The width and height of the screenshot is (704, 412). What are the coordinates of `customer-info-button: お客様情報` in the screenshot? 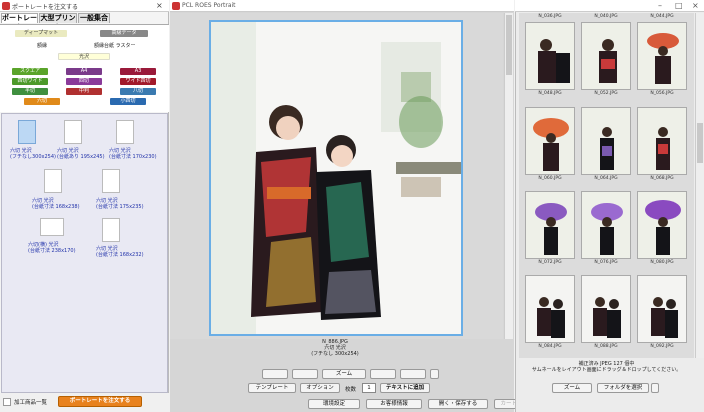 It's located at (394, 404).